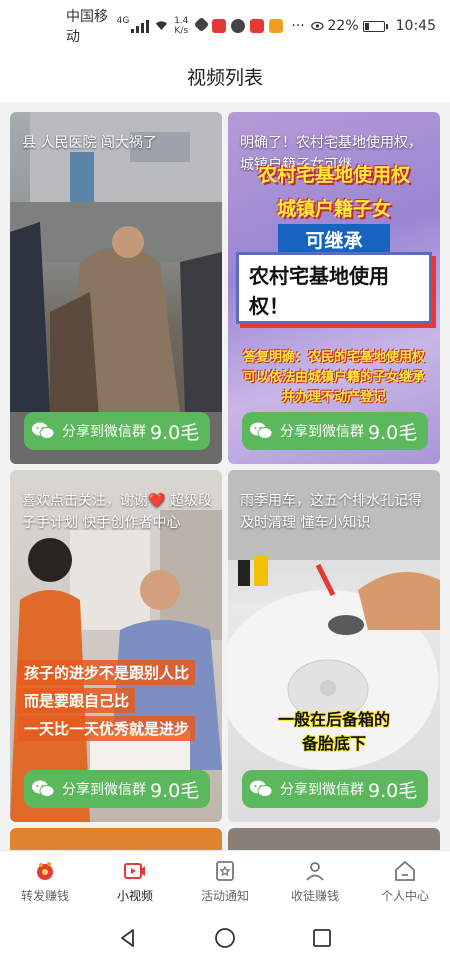 This screenshot has height=963, width=450. I want to click on system-nav-bar, so click(225, 937).